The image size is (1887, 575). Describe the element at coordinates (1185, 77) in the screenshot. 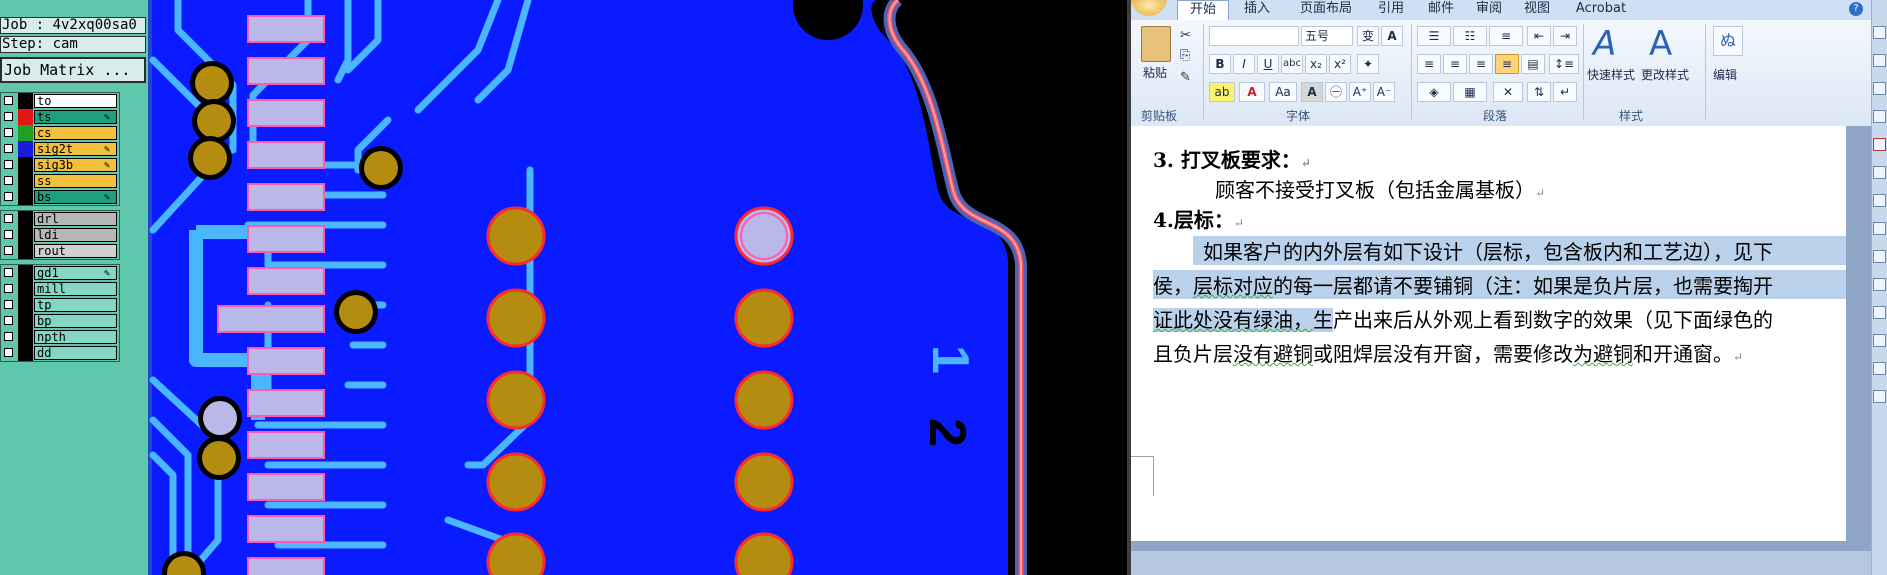

I see `format-painter-icon: ✎` at that location.